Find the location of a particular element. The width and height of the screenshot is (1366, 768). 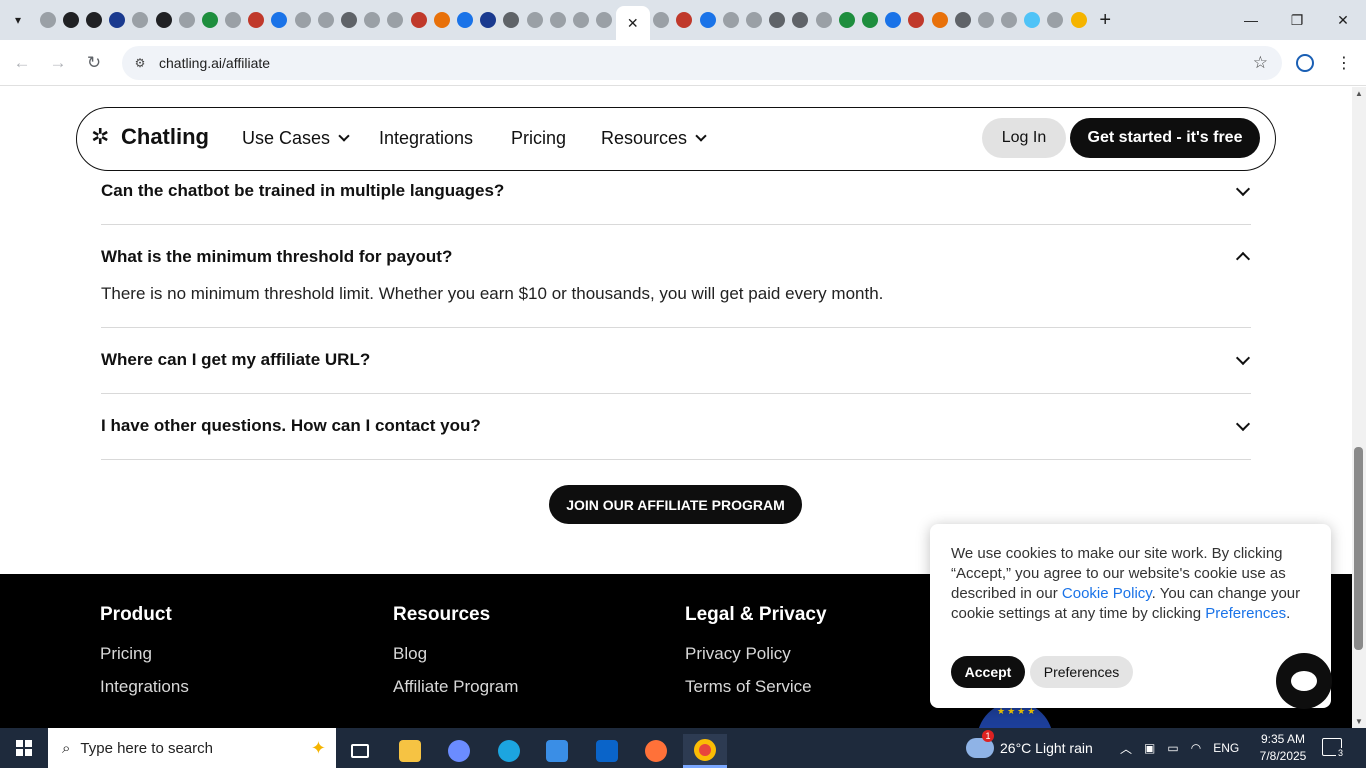

wifi-icon: ◠ is located at coordinates (1196, 748).